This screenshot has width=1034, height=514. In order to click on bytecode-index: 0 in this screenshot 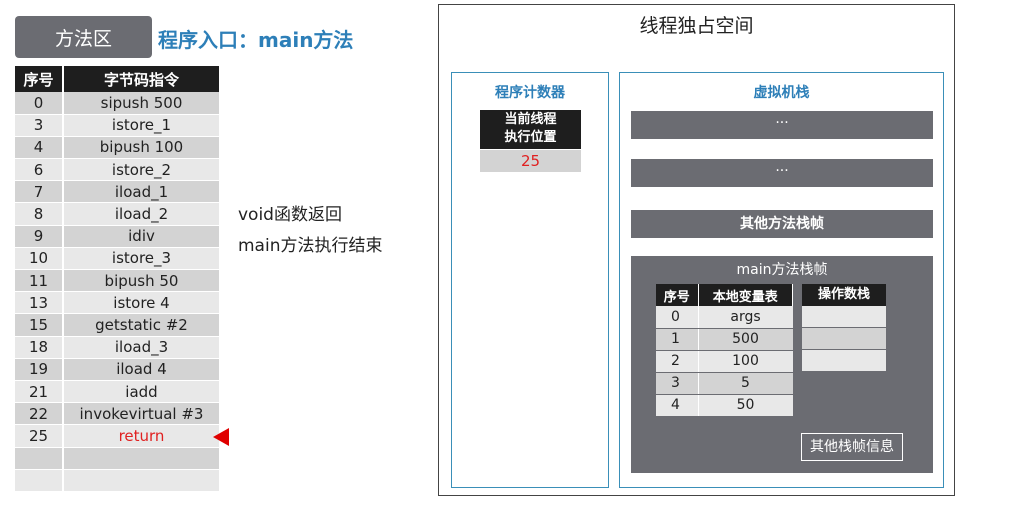, I will do `click(39, 103)`.